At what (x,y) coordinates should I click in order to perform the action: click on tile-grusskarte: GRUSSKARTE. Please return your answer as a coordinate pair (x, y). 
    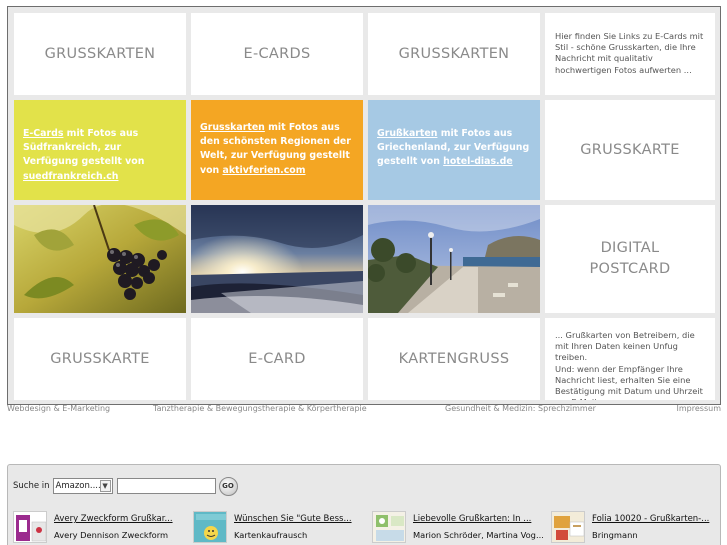
    Looking at the image, I should click on (630, 150).